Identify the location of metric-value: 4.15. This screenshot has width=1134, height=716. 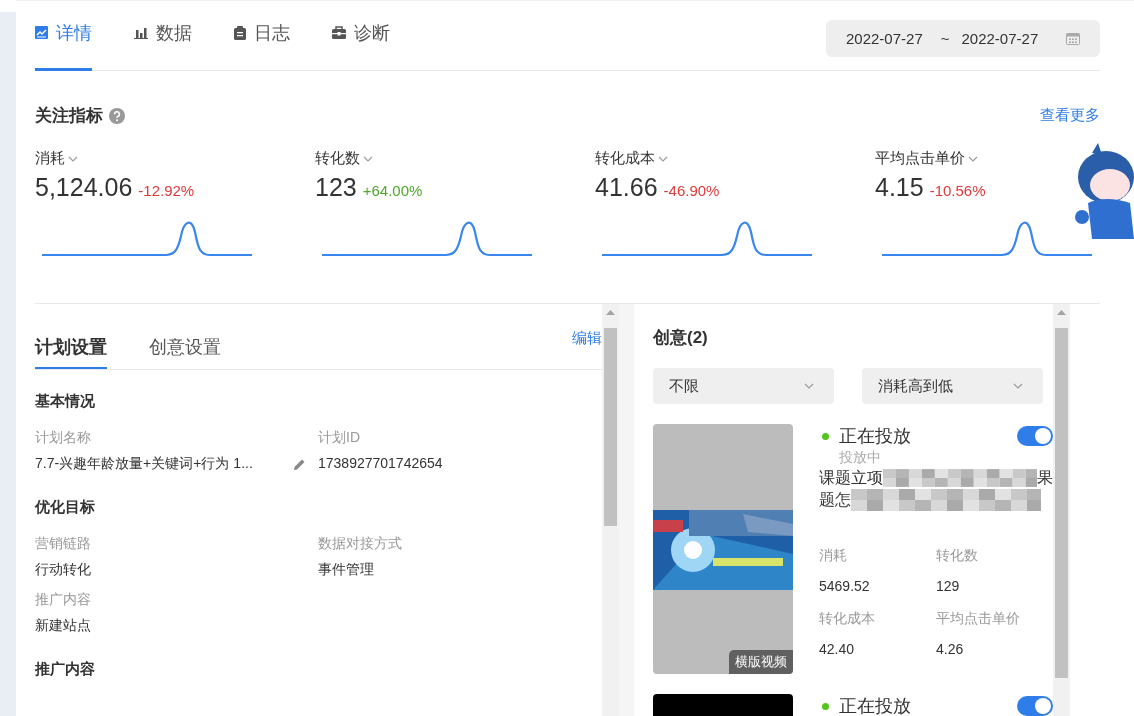
(899, 187).